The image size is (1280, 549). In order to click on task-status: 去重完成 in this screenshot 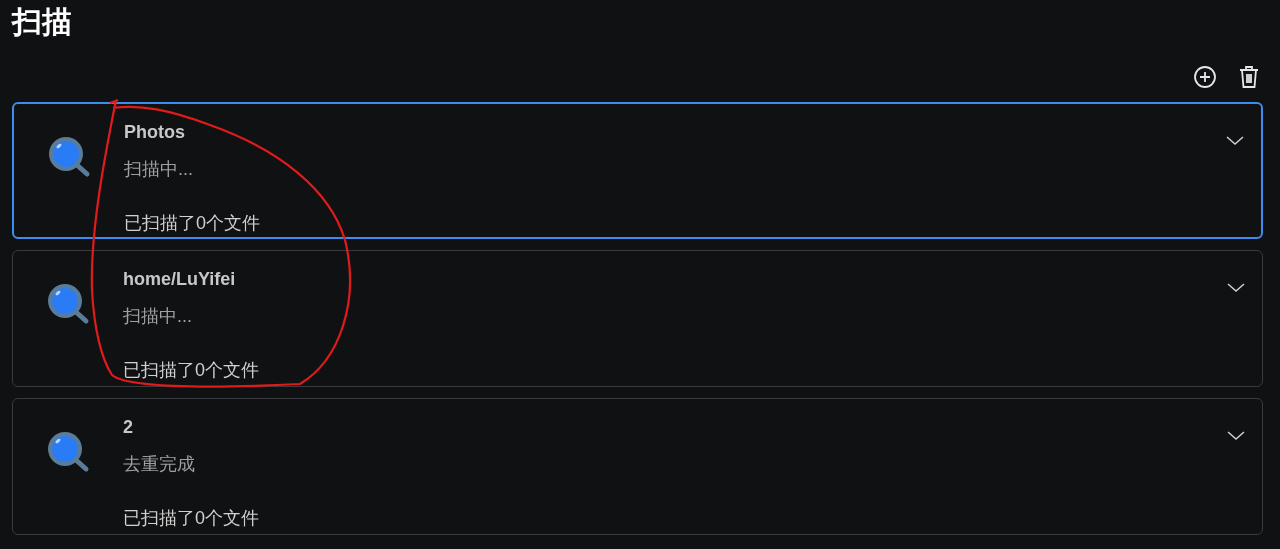, I will do `click(159, 464)`.